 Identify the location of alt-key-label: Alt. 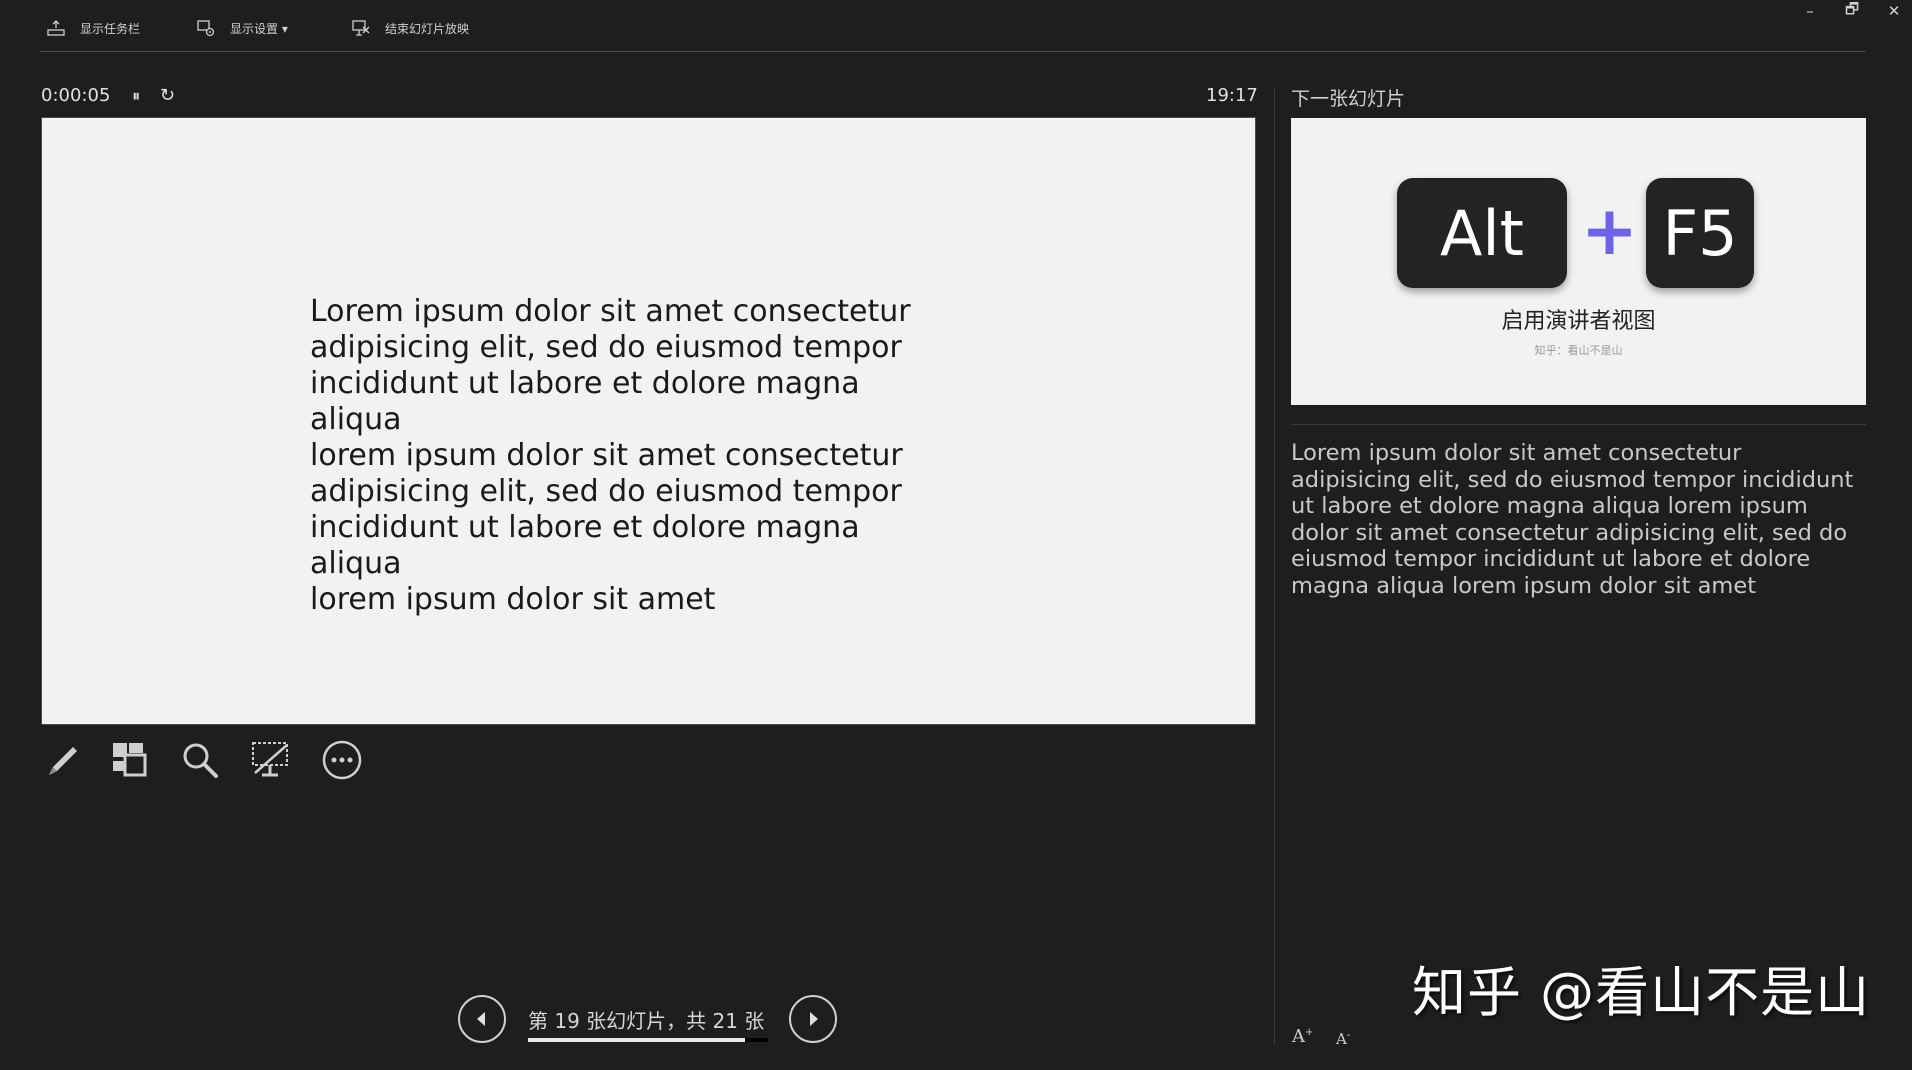
(1482, 233).